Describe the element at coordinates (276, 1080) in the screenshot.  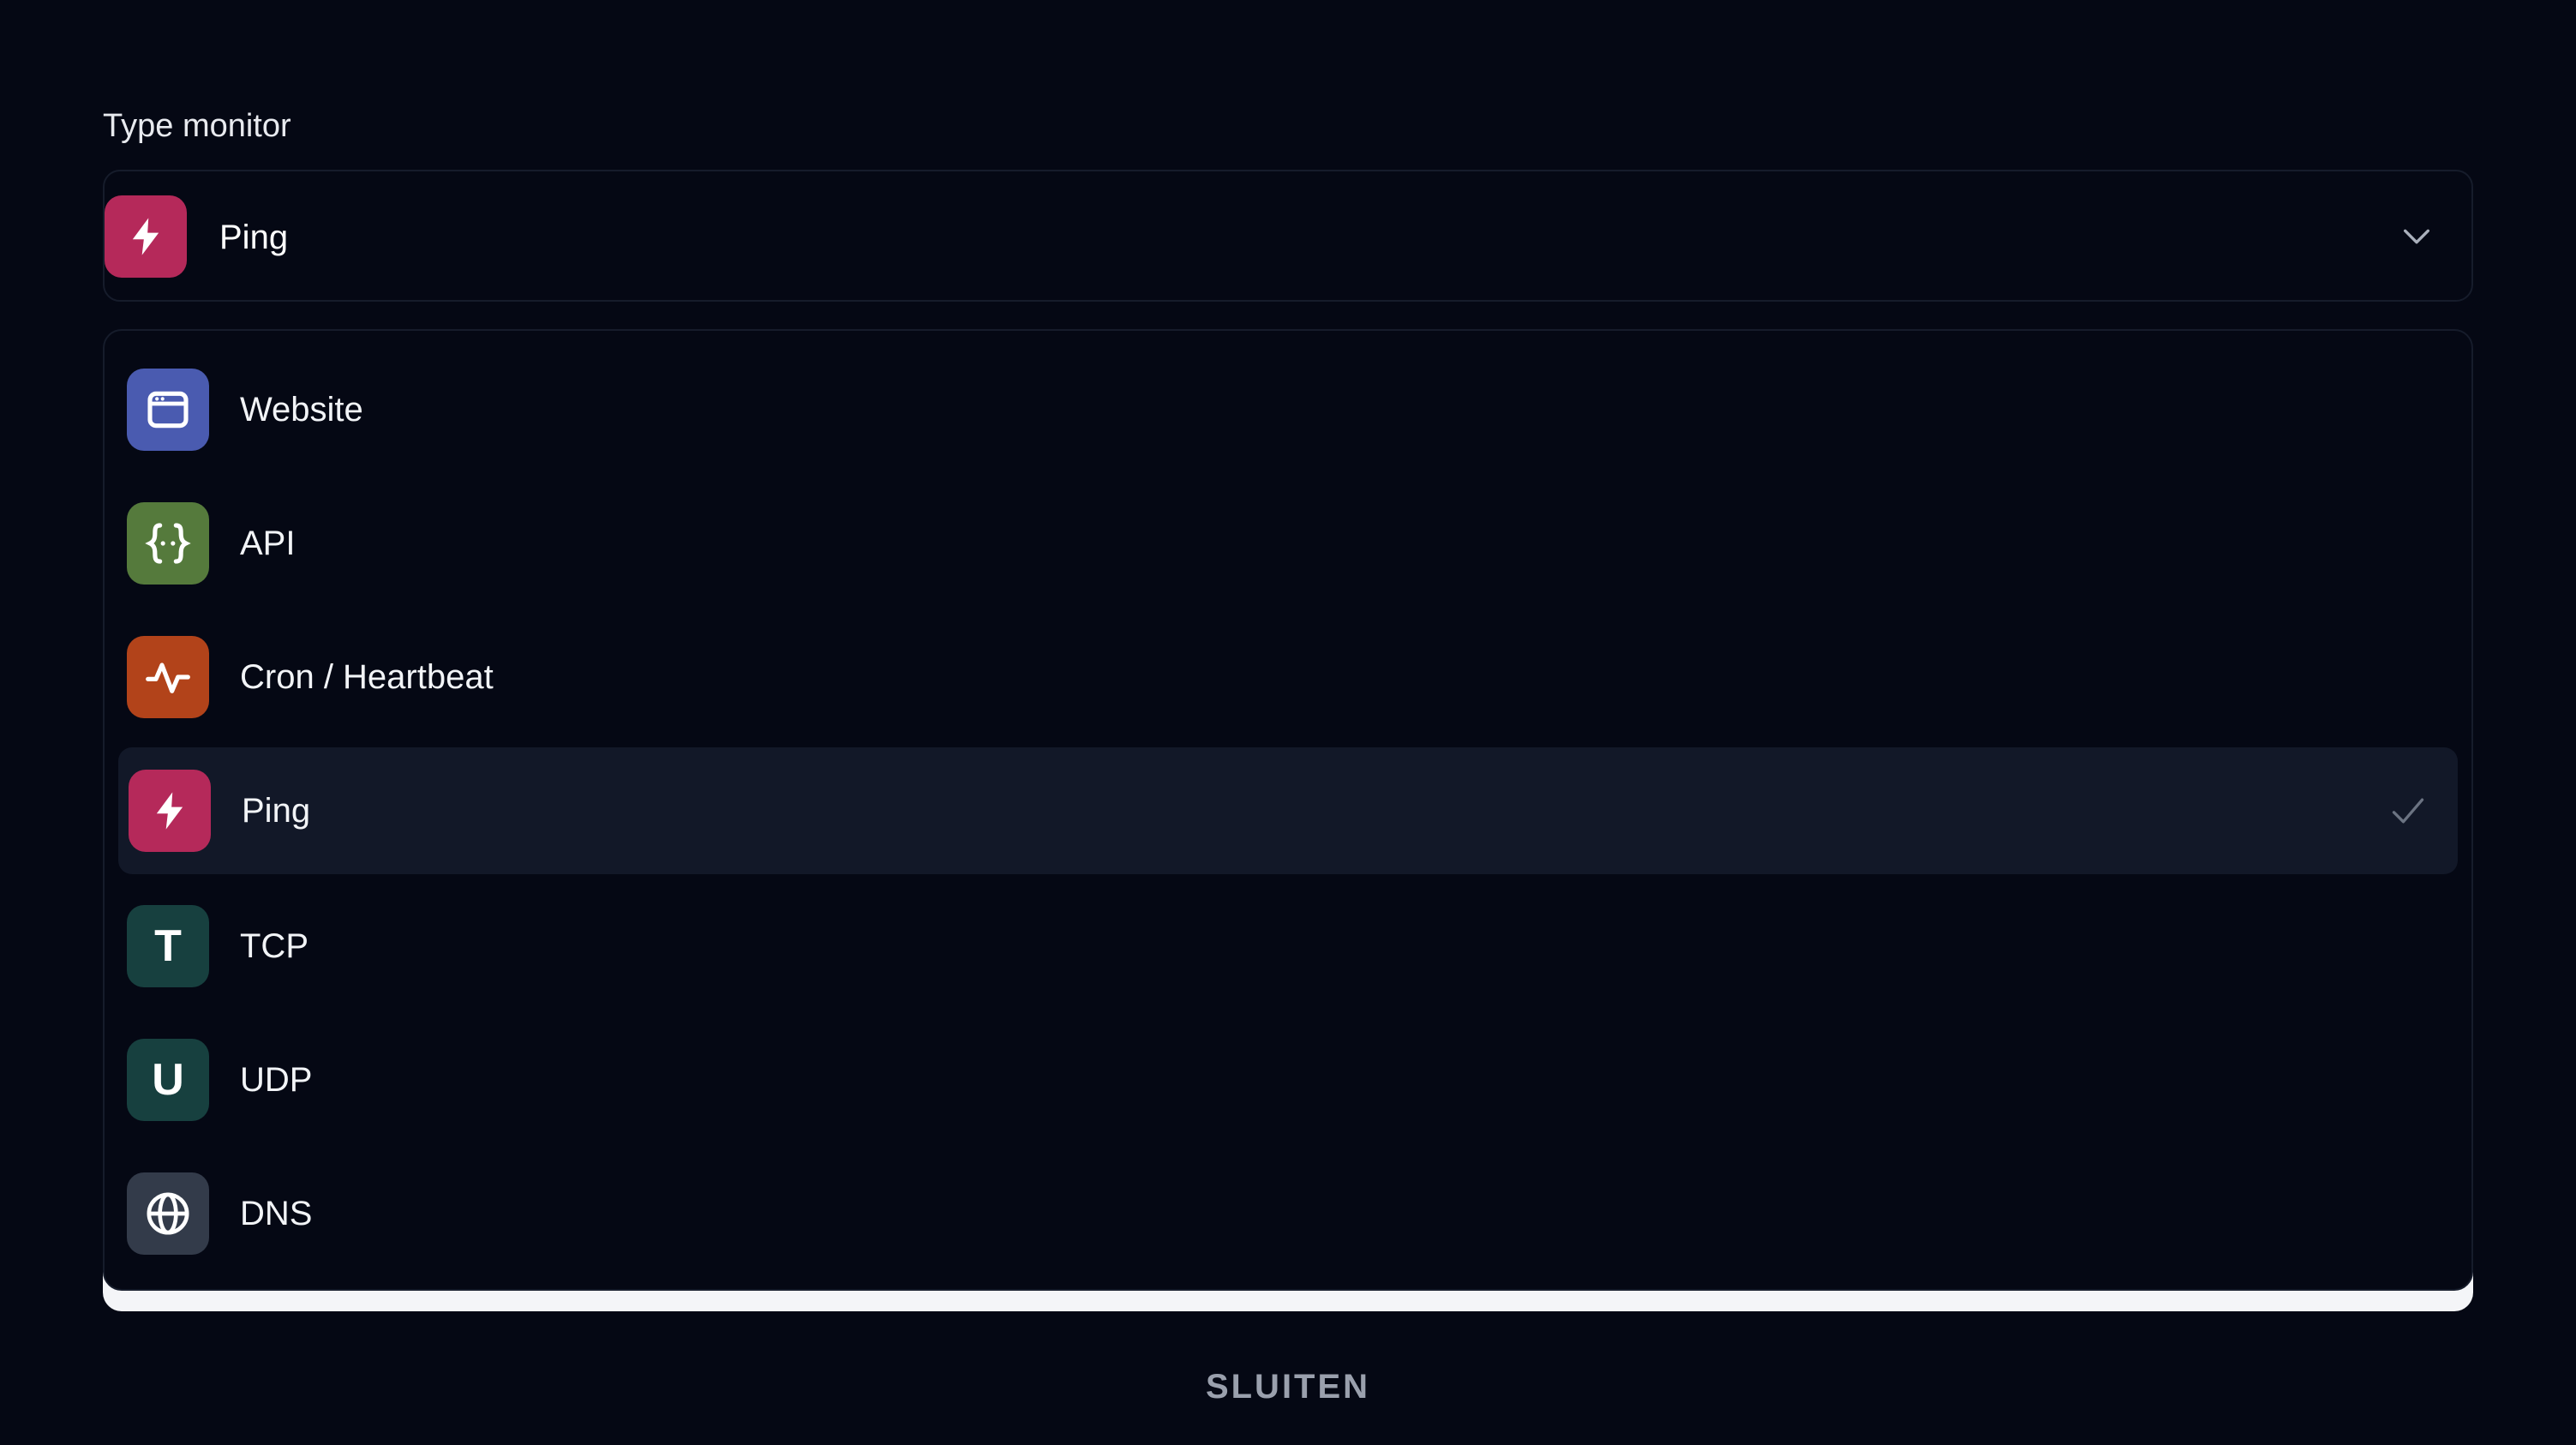
I see `option-label: UDP` at that location.